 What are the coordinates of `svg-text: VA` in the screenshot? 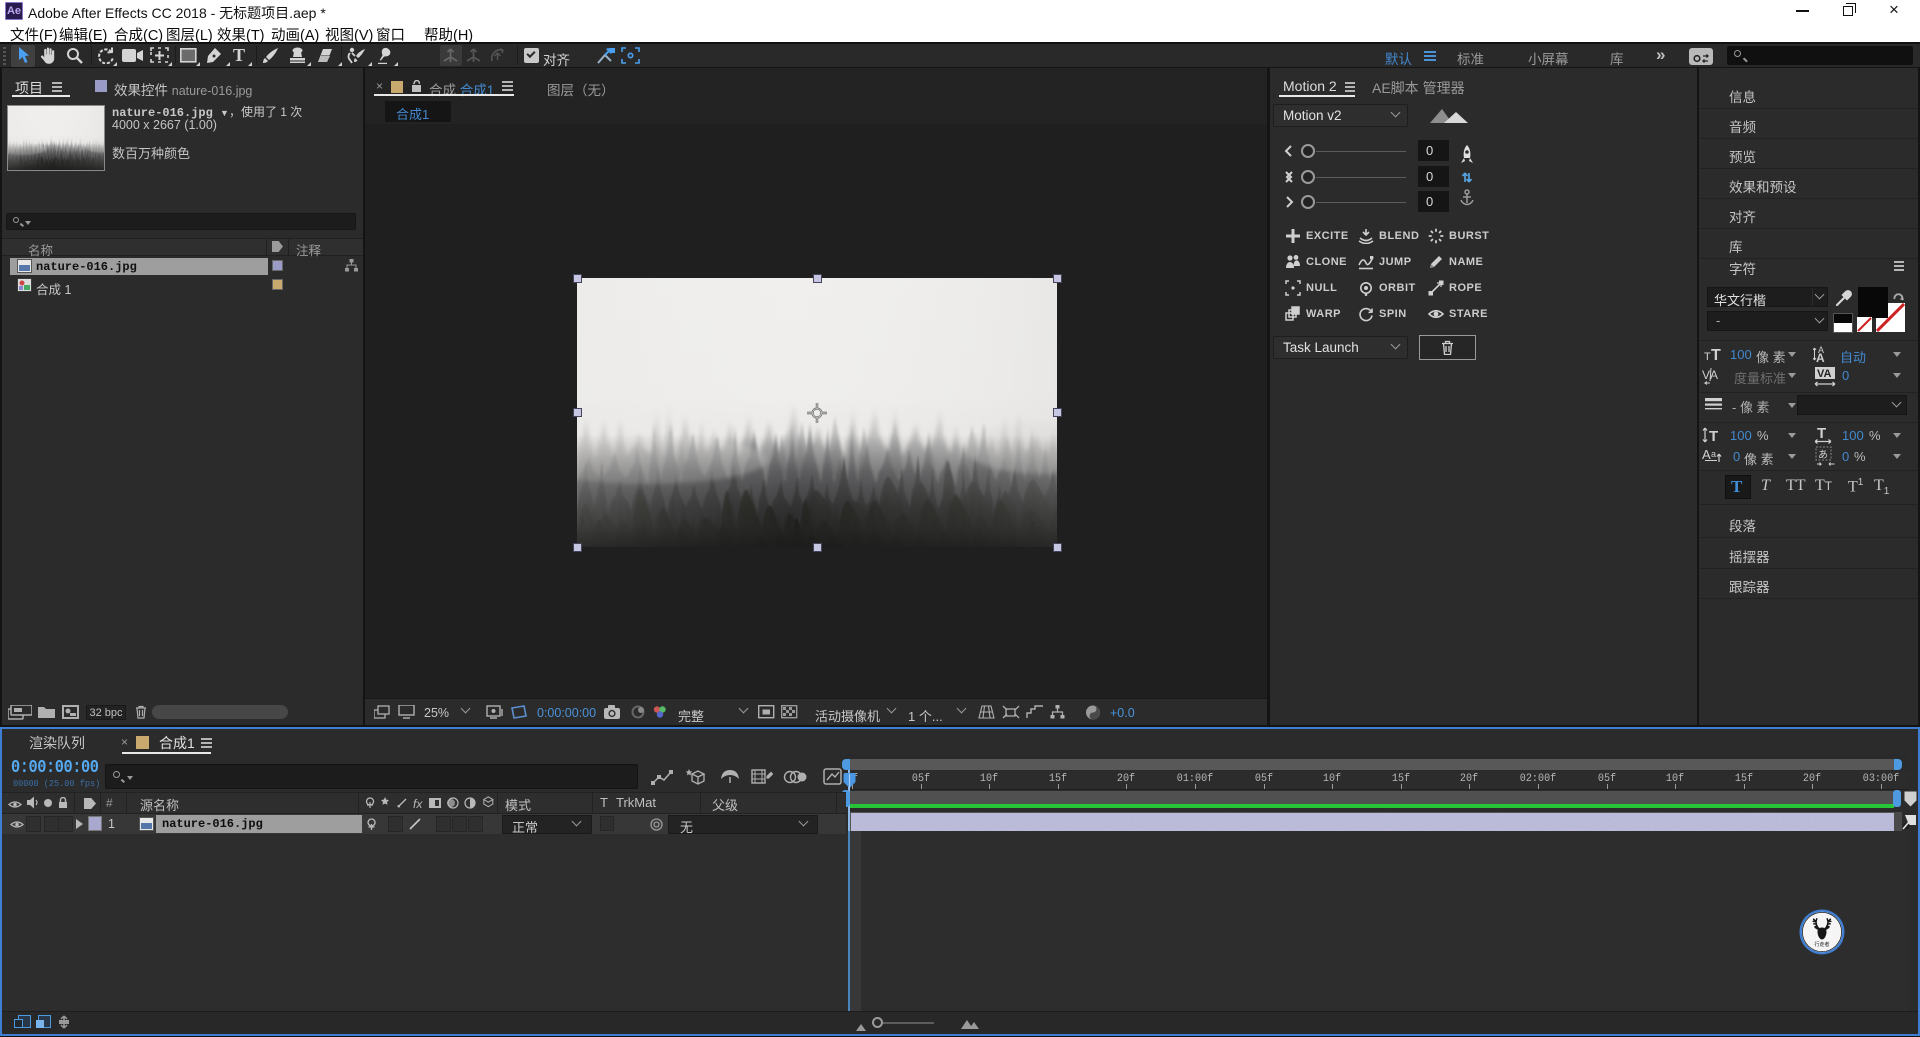 It's located at (1824, 374).